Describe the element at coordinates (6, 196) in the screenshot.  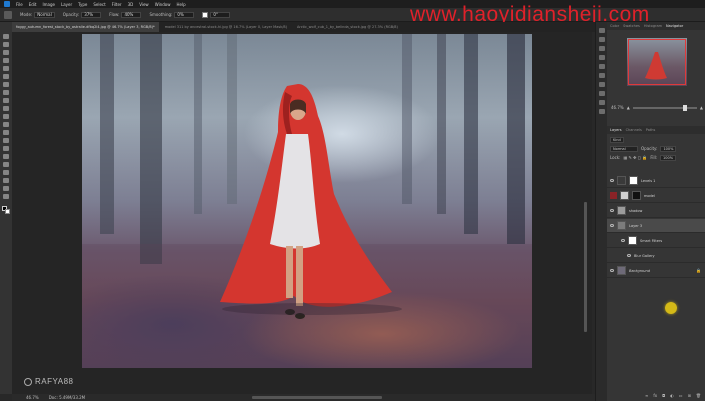
I see `zoom-tool-icon` at that location.